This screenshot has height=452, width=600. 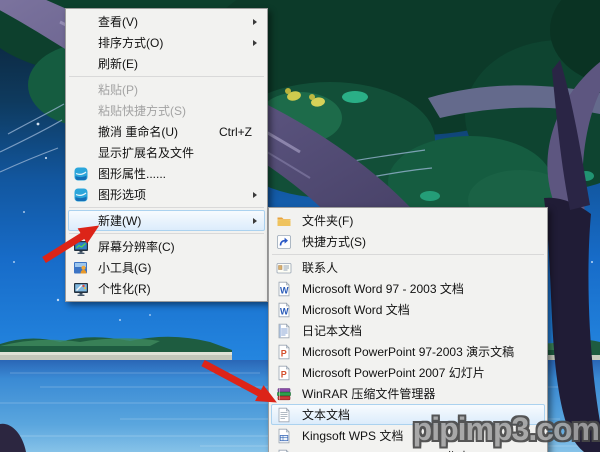 What do you see at coordinates (138, 132) in the screenshot?
I see `menu-item-label: 撤消 重命名(U)` at bounding box center [138, 132].